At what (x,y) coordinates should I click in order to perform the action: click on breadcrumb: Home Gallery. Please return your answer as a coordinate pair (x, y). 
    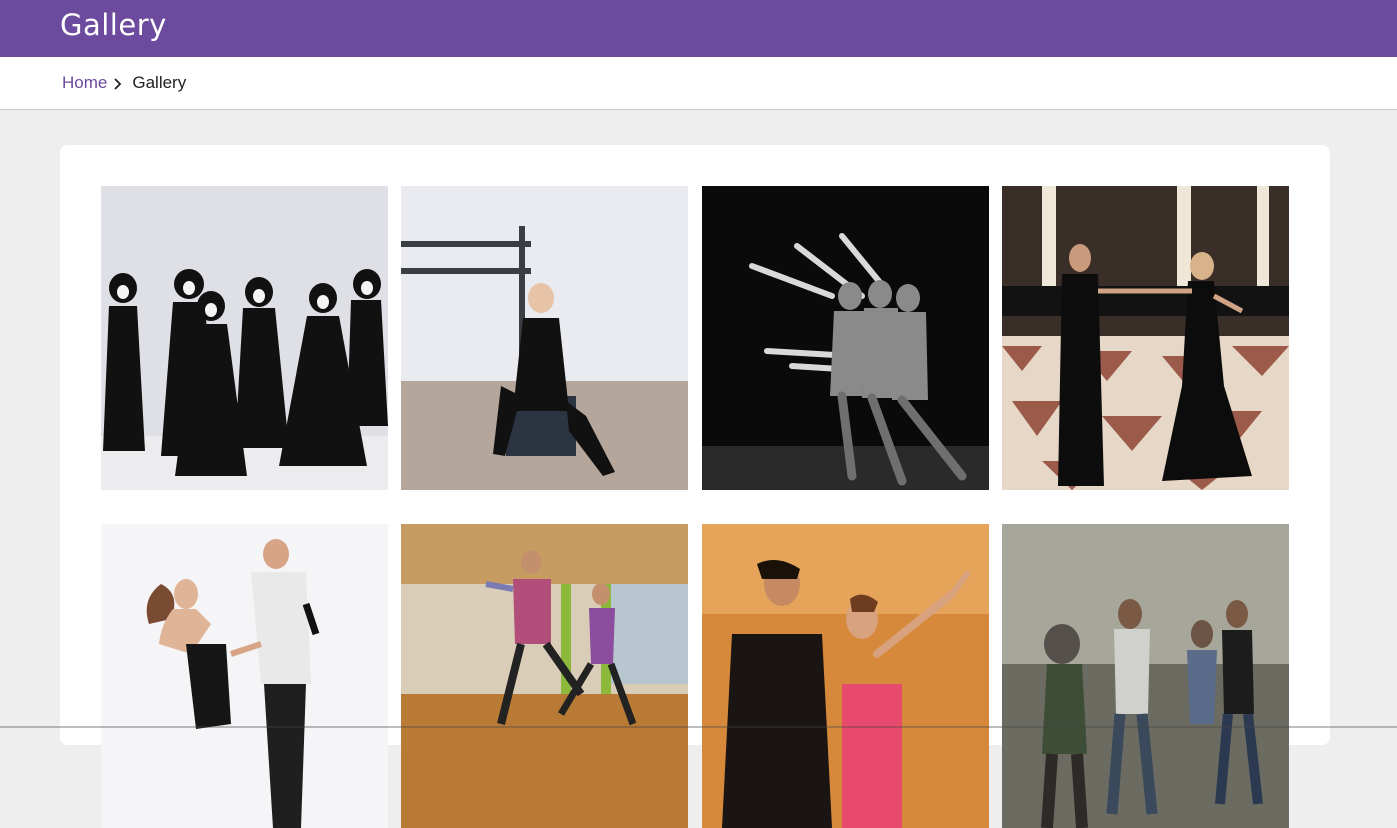
    Looking at the image, I should click on (124, 83).